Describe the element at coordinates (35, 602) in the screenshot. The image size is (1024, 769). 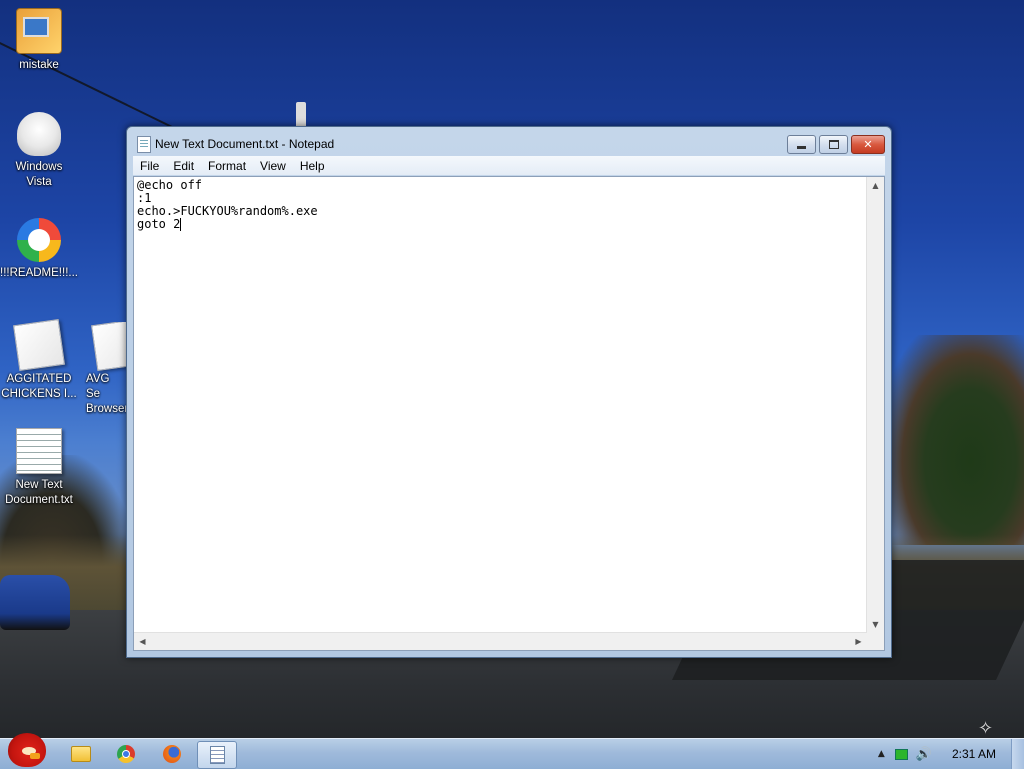
I see `wallpaper-car` at that location.